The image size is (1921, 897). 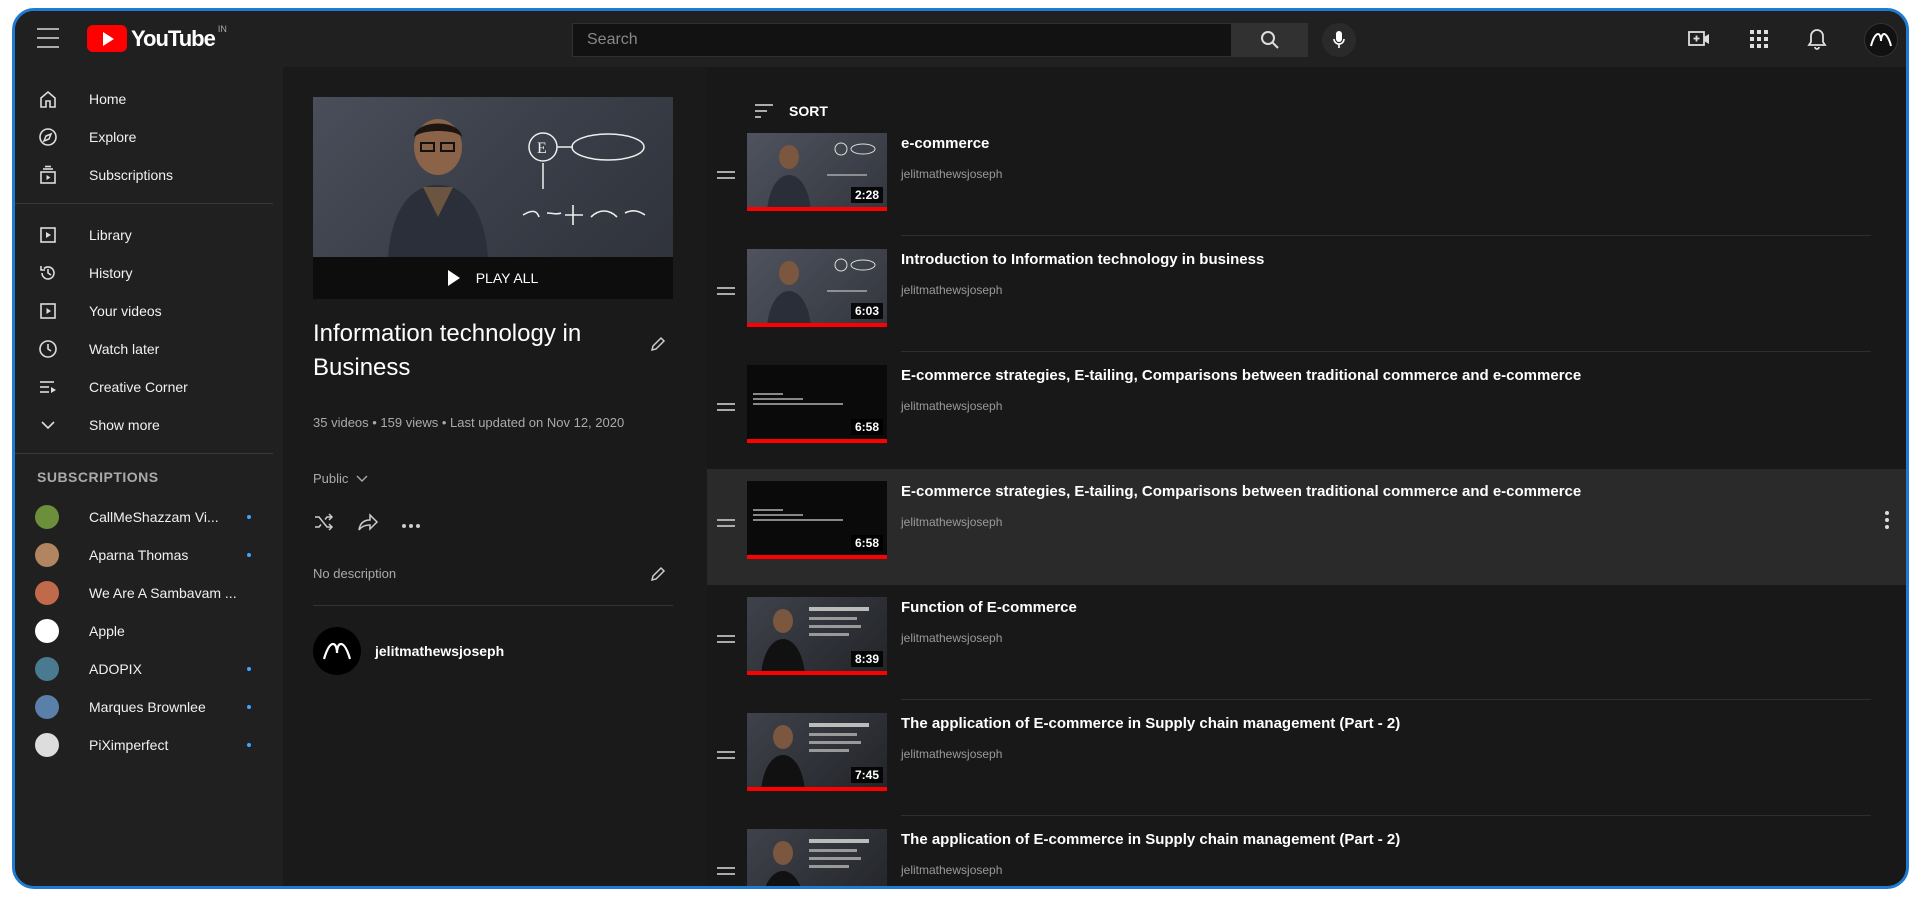 I want to click on sidebar-item-explore: Explore, so click(x=149, y=137).